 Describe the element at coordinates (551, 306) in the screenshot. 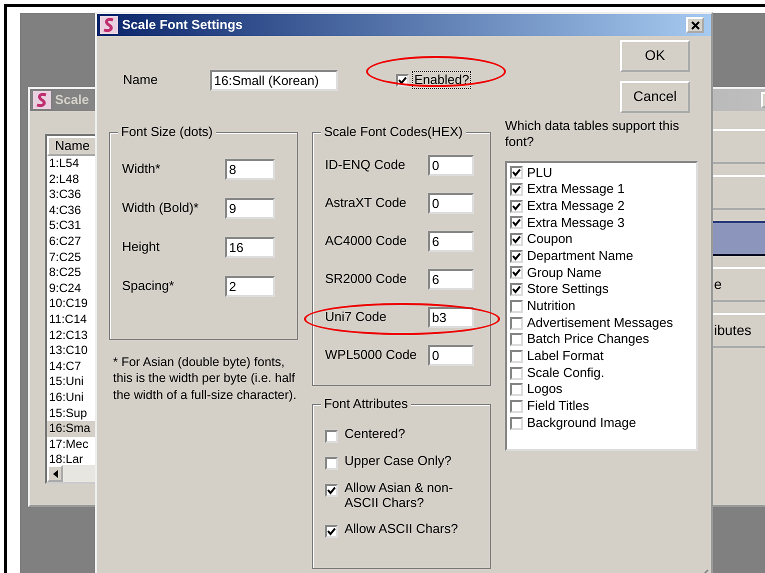

I see `list-item: Nutrition` at that location.